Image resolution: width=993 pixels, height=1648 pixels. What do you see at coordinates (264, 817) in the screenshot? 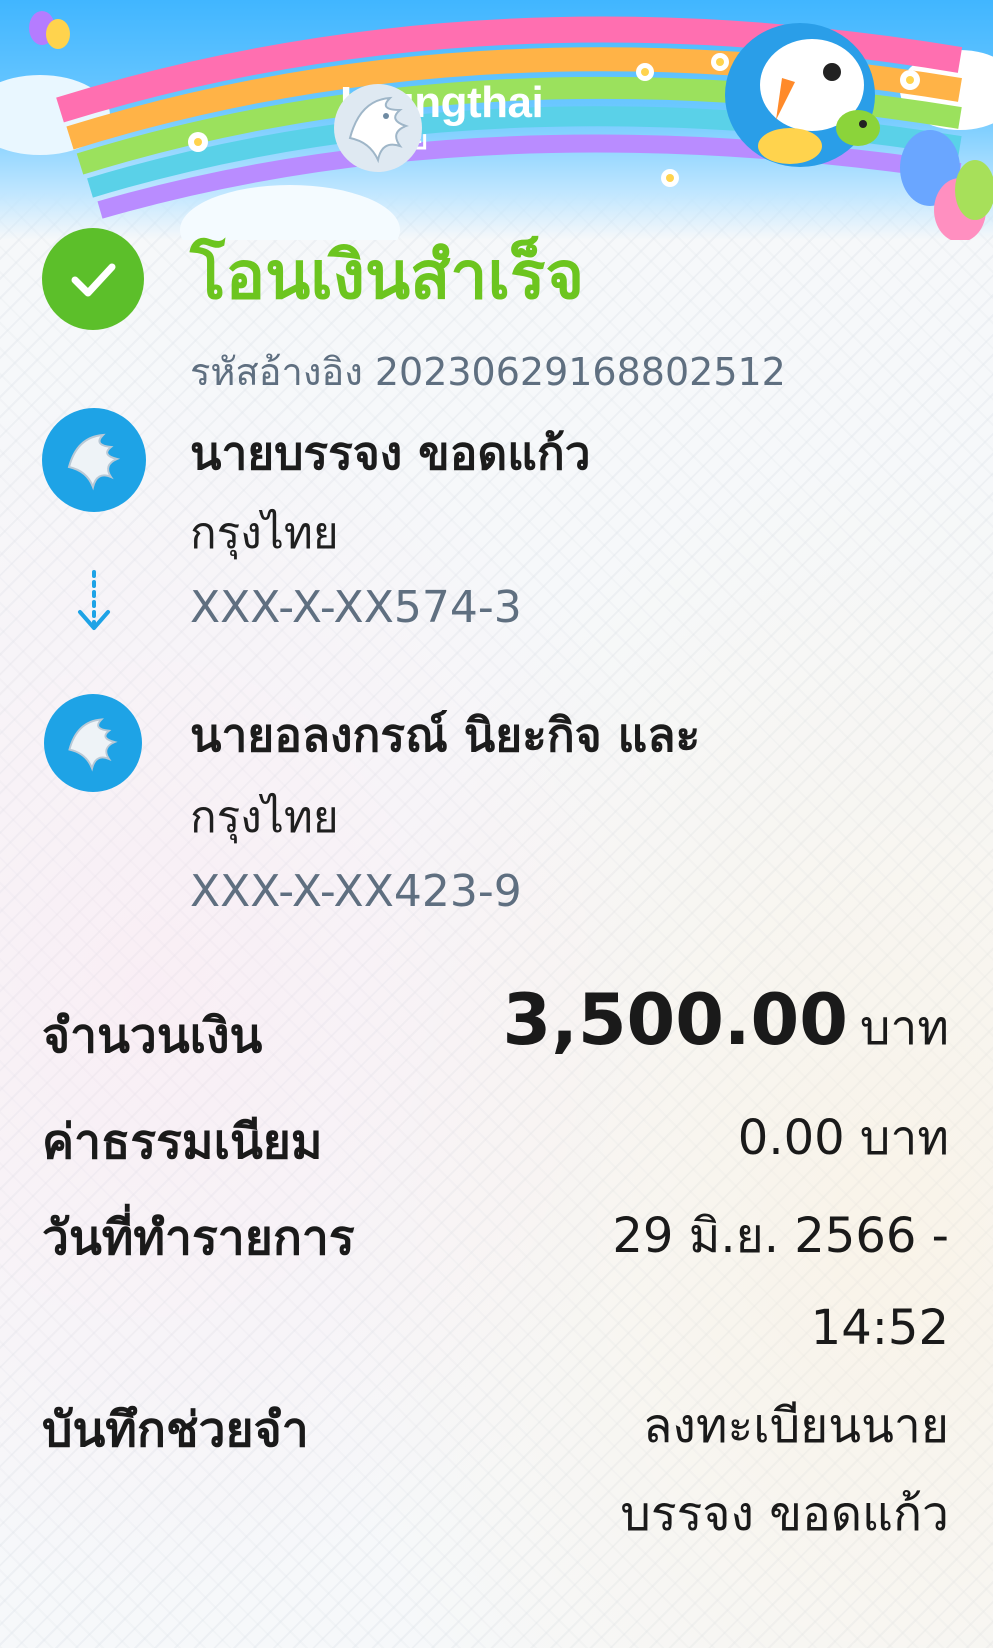
I see `receiver-bank: กรุงไทย` at bounding box center [264, 817].